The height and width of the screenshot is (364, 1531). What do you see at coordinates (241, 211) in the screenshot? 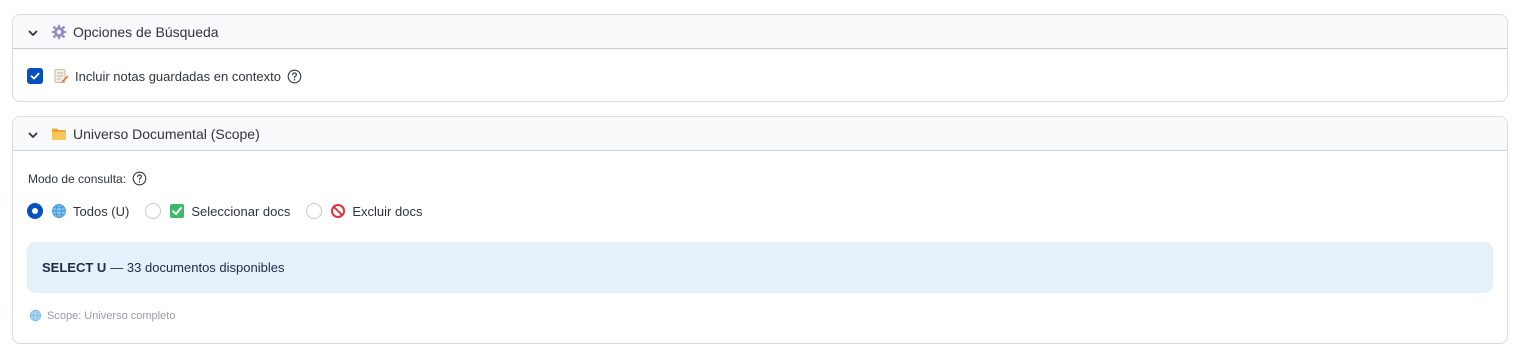
I see `radio-label-seleccionar: Seleccionar docs` at bounding box center [241, 211].